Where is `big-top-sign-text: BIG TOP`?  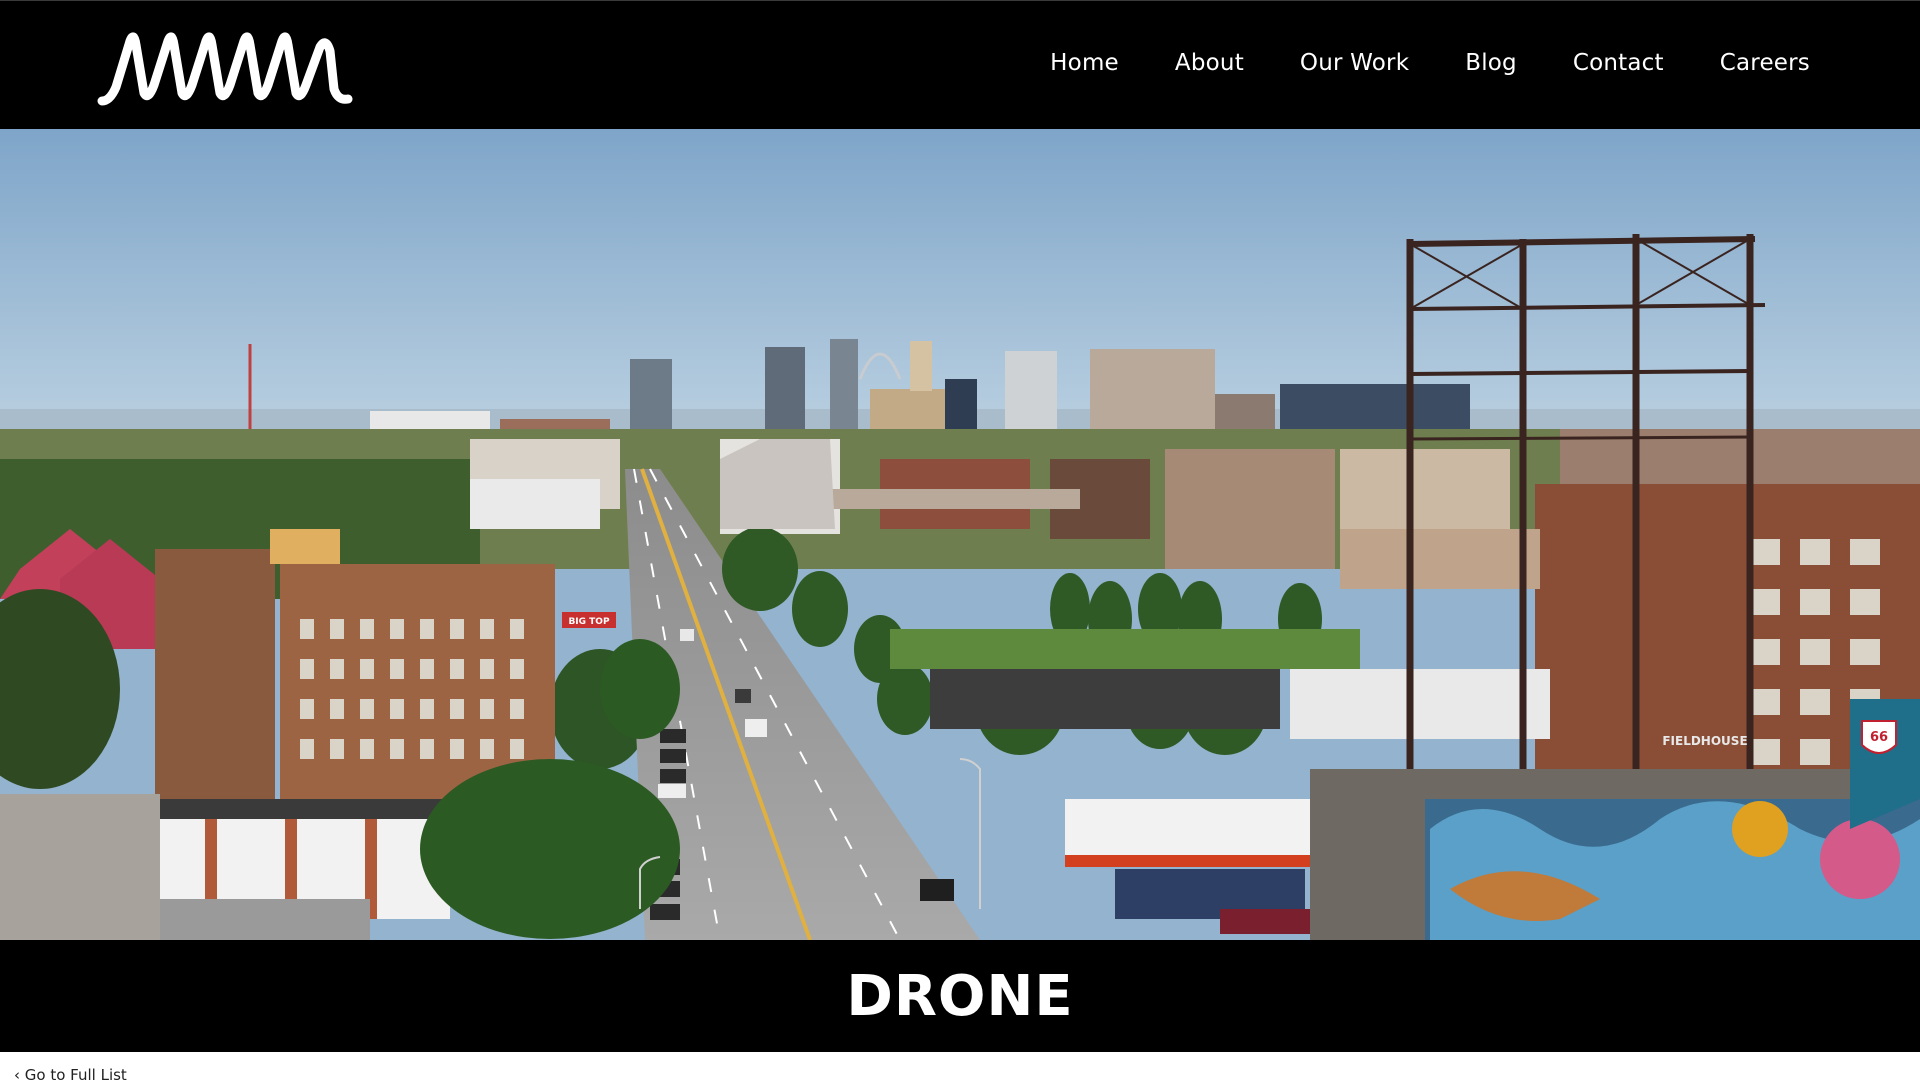
big-top-sign-text: BIG TOP is located at coordinates (589, 622).